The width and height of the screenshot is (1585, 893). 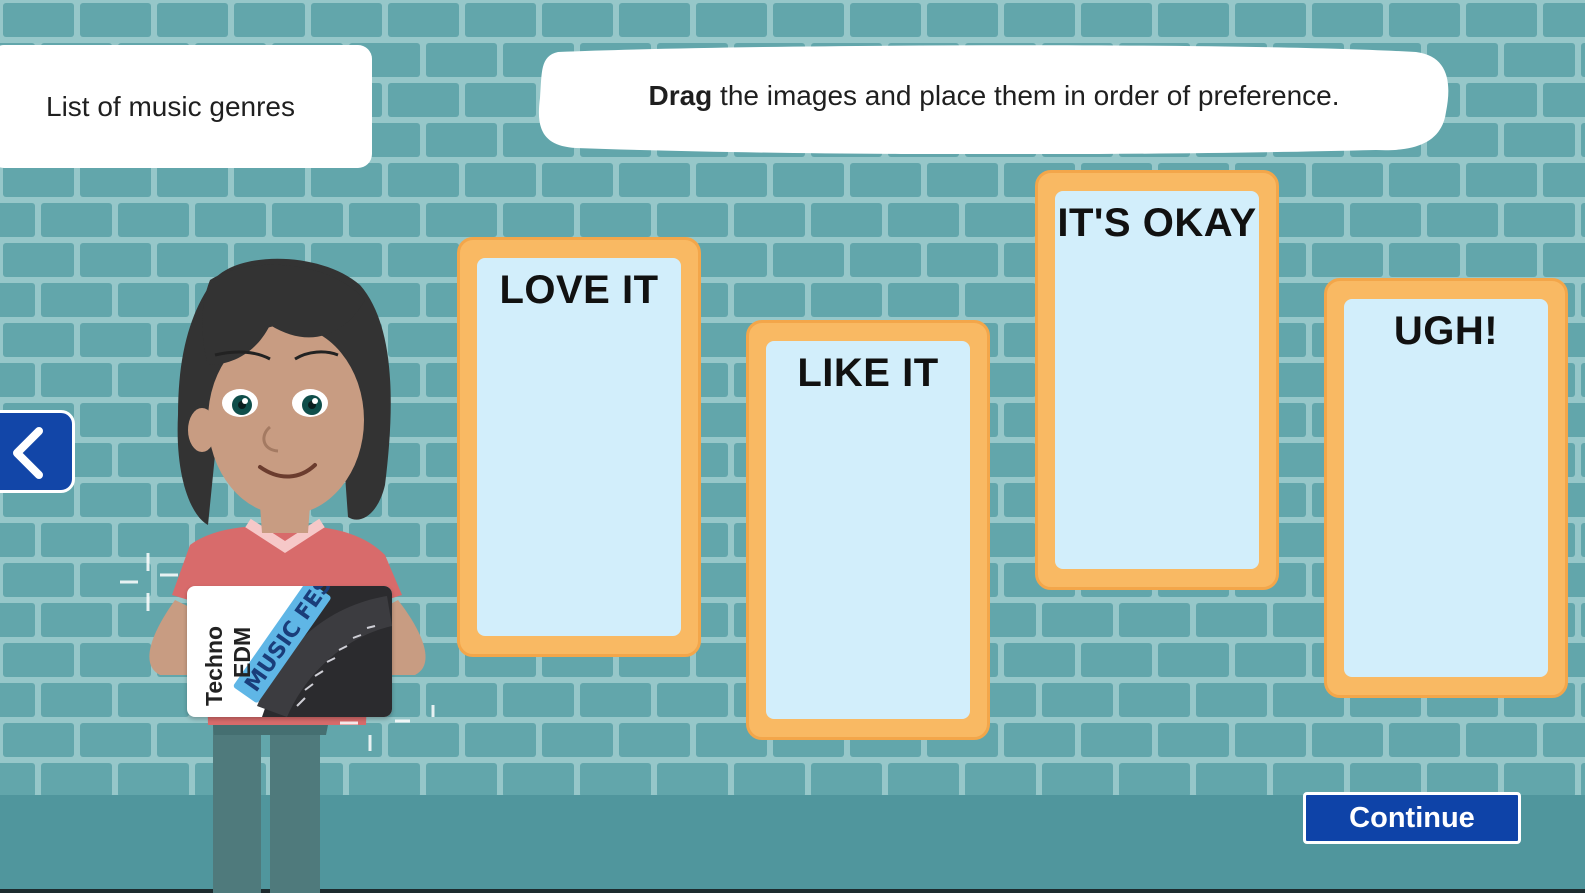 I want to click on drop-zone-its-okay: IT'S OKAY, so click(x=1157, y=380).